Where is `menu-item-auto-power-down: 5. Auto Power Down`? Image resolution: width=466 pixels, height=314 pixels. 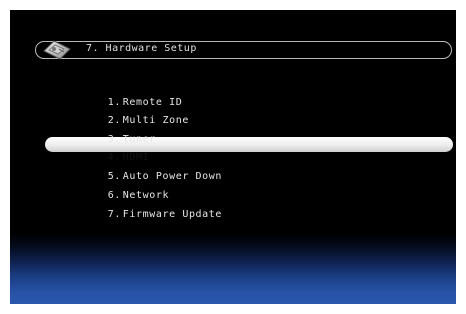
menu-item-auto-power-down: 5. Auto Power Down is located at coordinates (145, 169).